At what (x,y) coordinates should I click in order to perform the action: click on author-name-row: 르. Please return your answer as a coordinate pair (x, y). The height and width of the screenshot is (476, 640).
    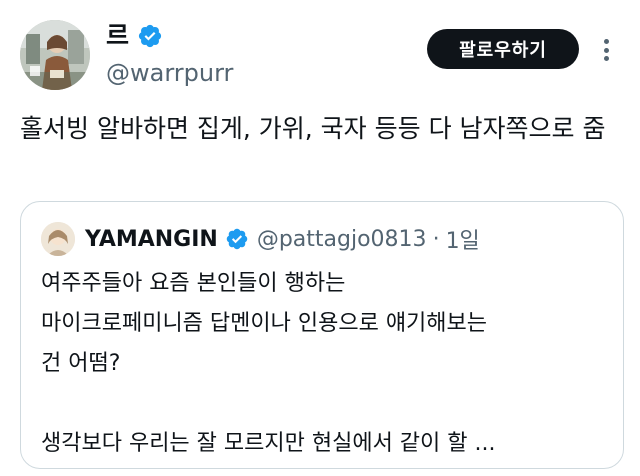
    Looking at the image, I should click on (134, 36).